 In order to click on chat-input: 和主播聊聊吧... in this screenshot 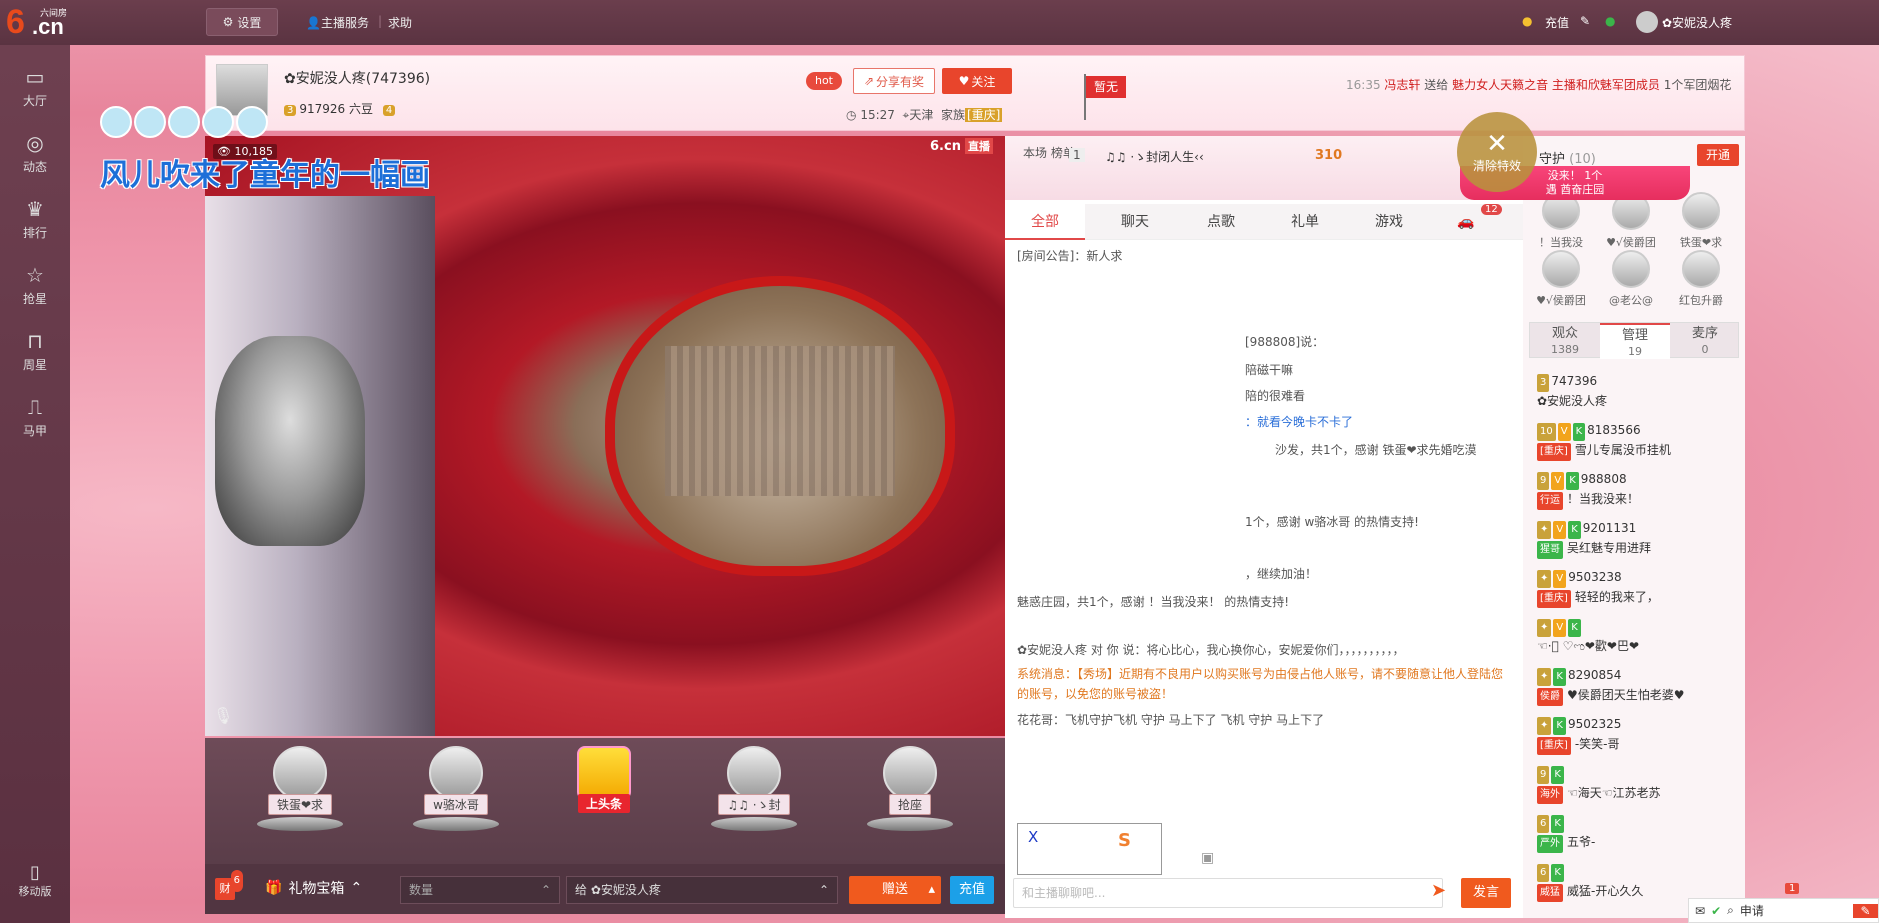, I will do `click(1228, 893)`.